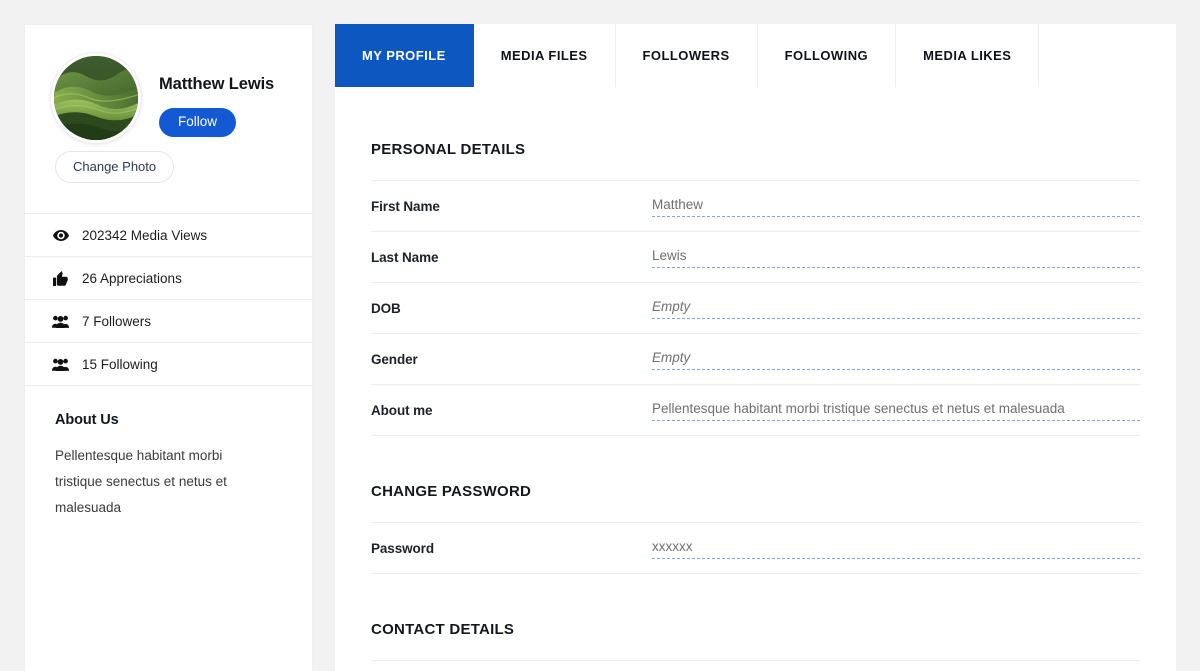 The image size is (1200, 671). Describe the element at coordinates (896, 257) in the screenshot. I see `field-value-last-name: Lewis` at that location.